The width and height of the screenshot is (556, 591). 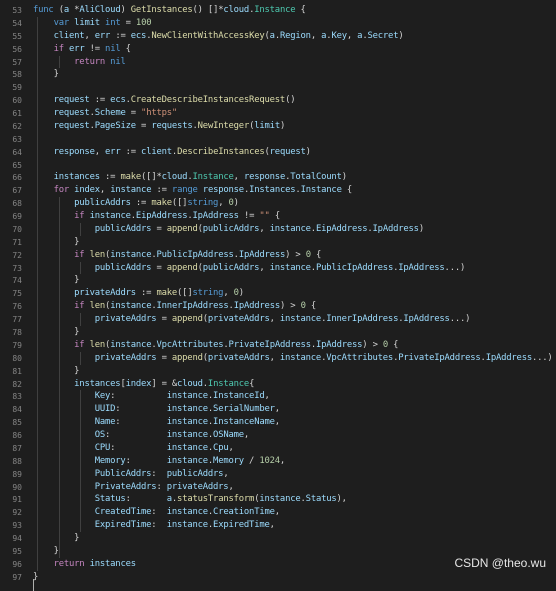 I want to click on line-number: 61, so click(x=17, y=114).